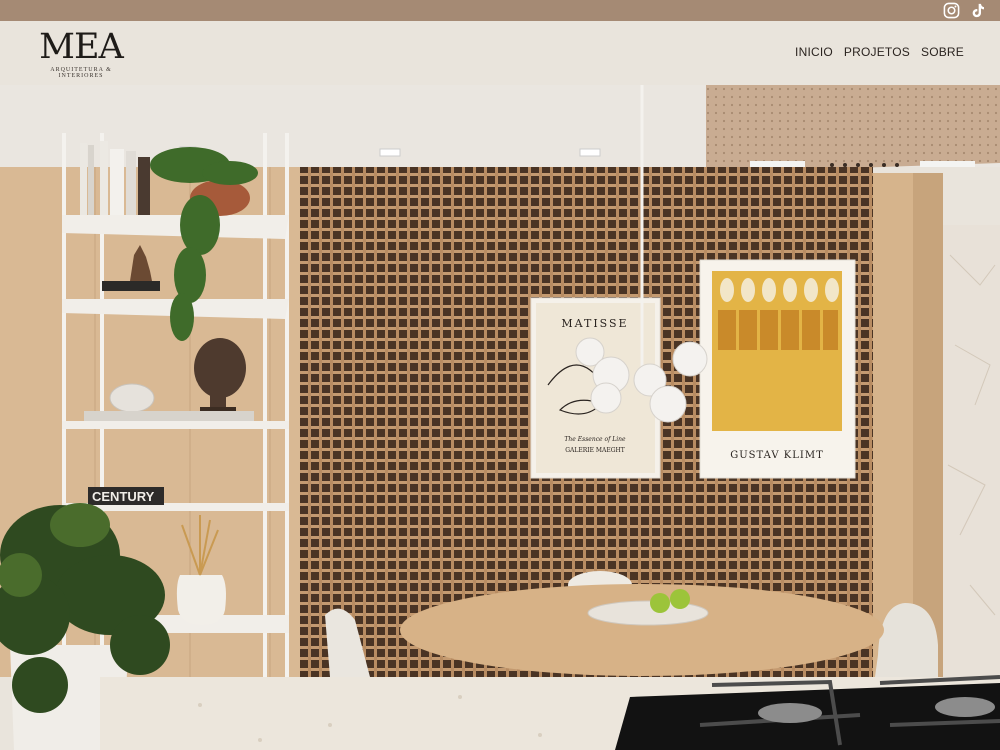 This screenshot has height=750, width=1000. What do you see at coordinates (595, 450) in the screenshot?
I see `poster-footer: GALERIE MAEGHT` at bounding box center [595, 450].